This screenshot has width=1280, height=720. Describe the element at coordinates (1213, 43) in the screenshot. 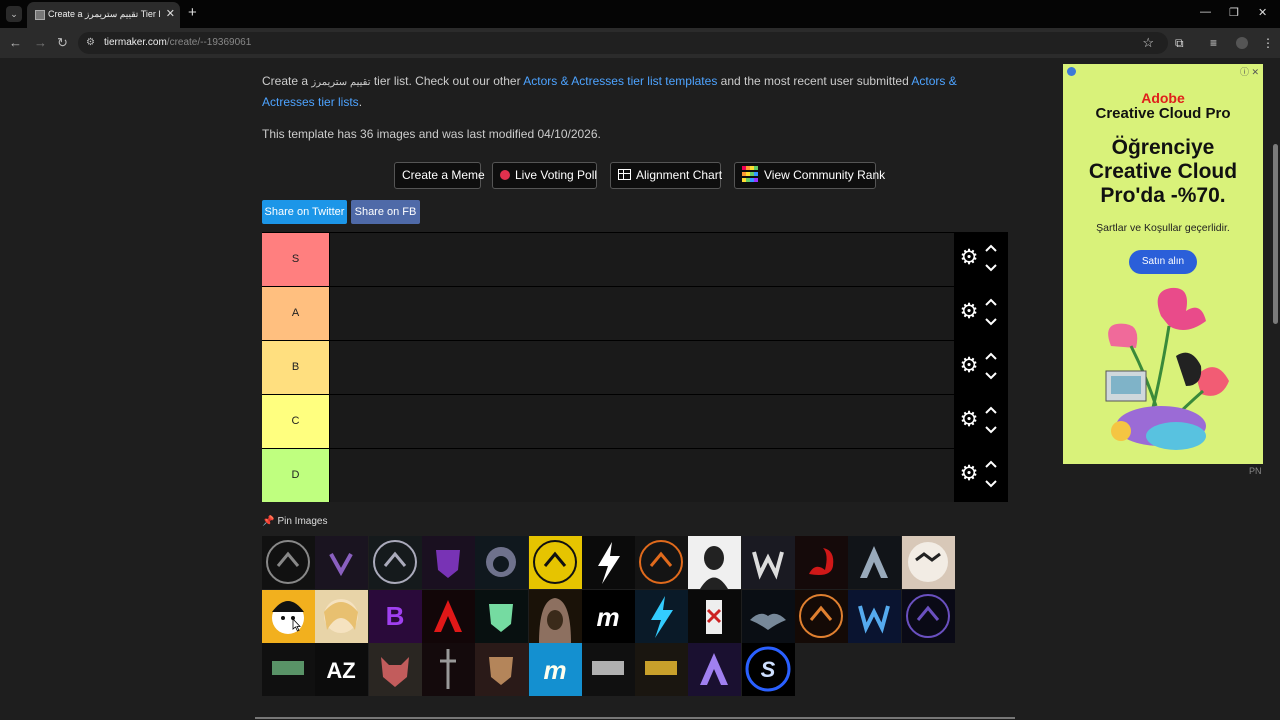

I see `media-icon: ≡` at that location.